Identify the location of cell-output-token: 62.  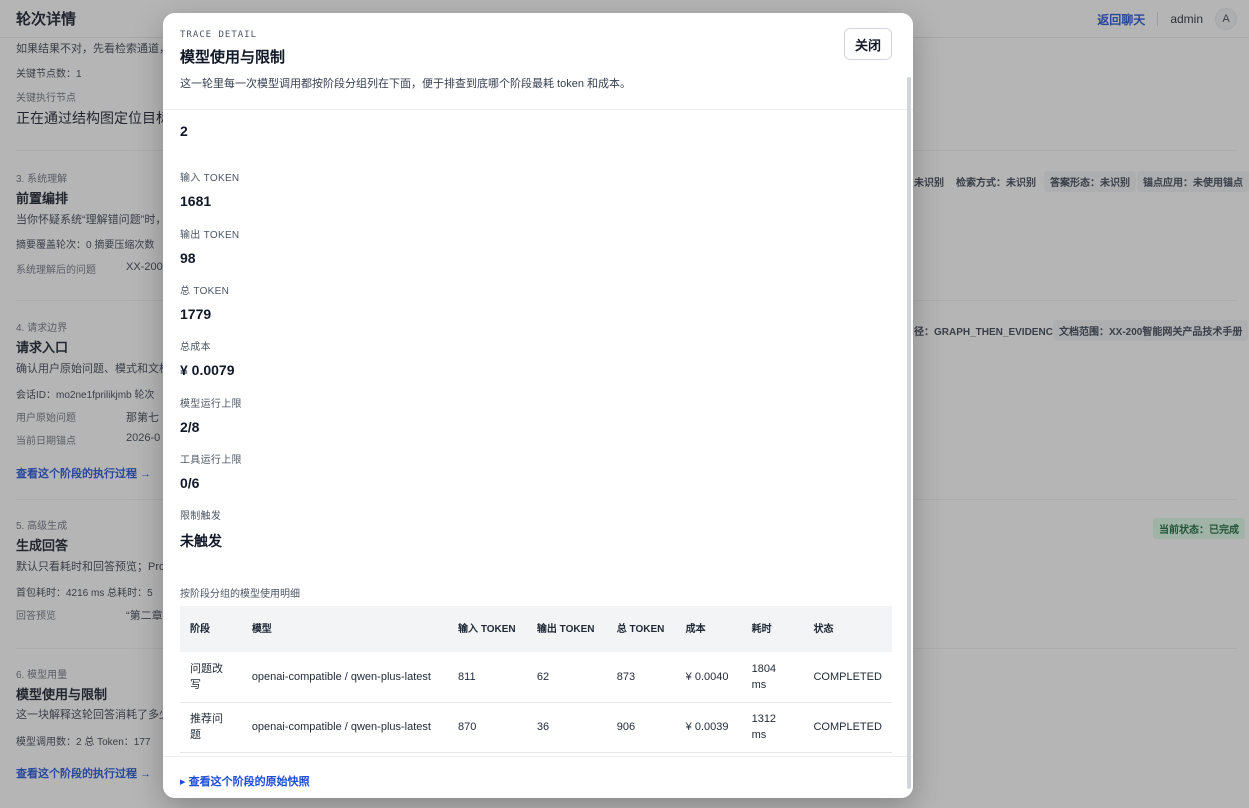
(566, 677).